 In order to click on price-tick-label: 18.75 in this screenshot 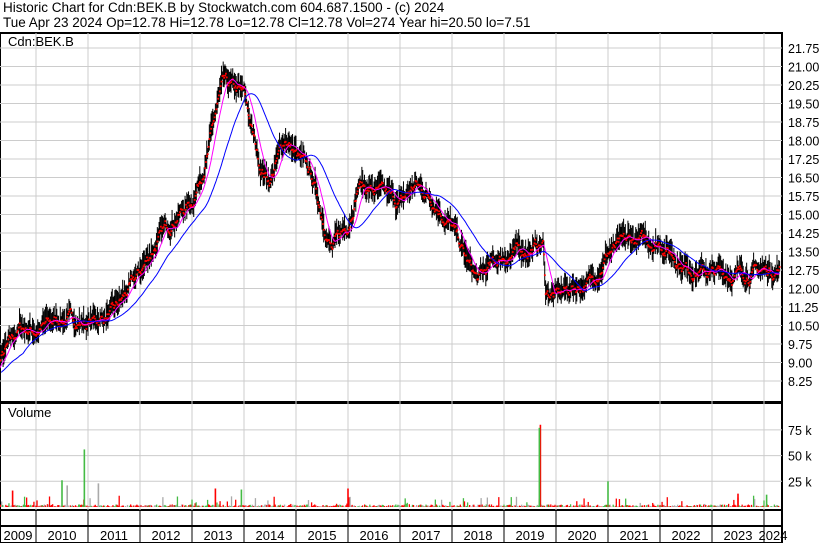, I will do `click(803, 123)`.